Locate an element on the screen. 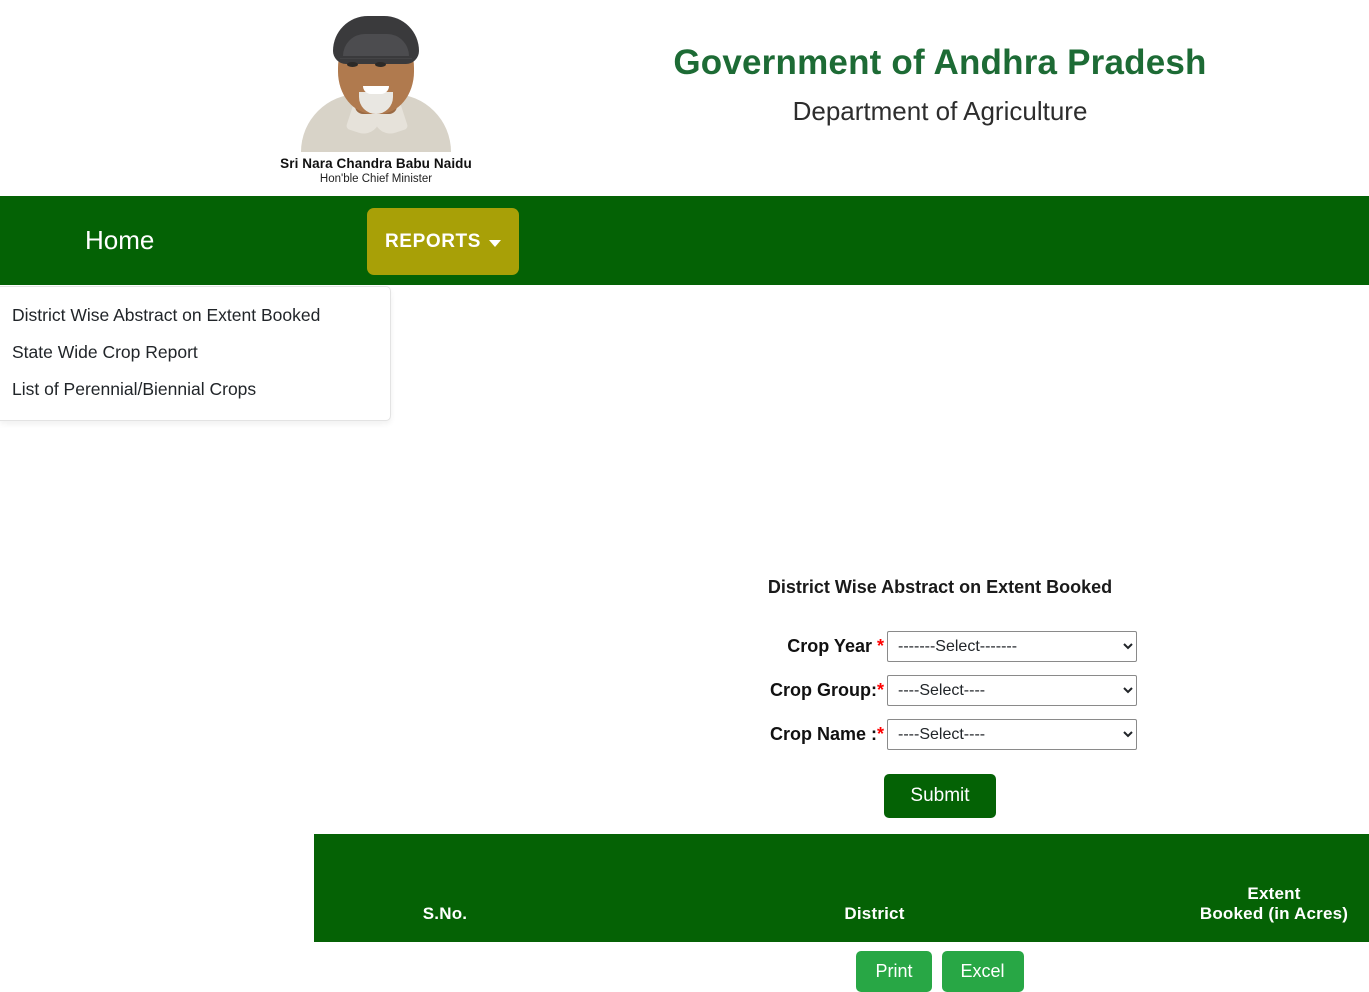 This screenshot has width=1369, height=992. submit-button: Submit is located at coordinates (940, 796).